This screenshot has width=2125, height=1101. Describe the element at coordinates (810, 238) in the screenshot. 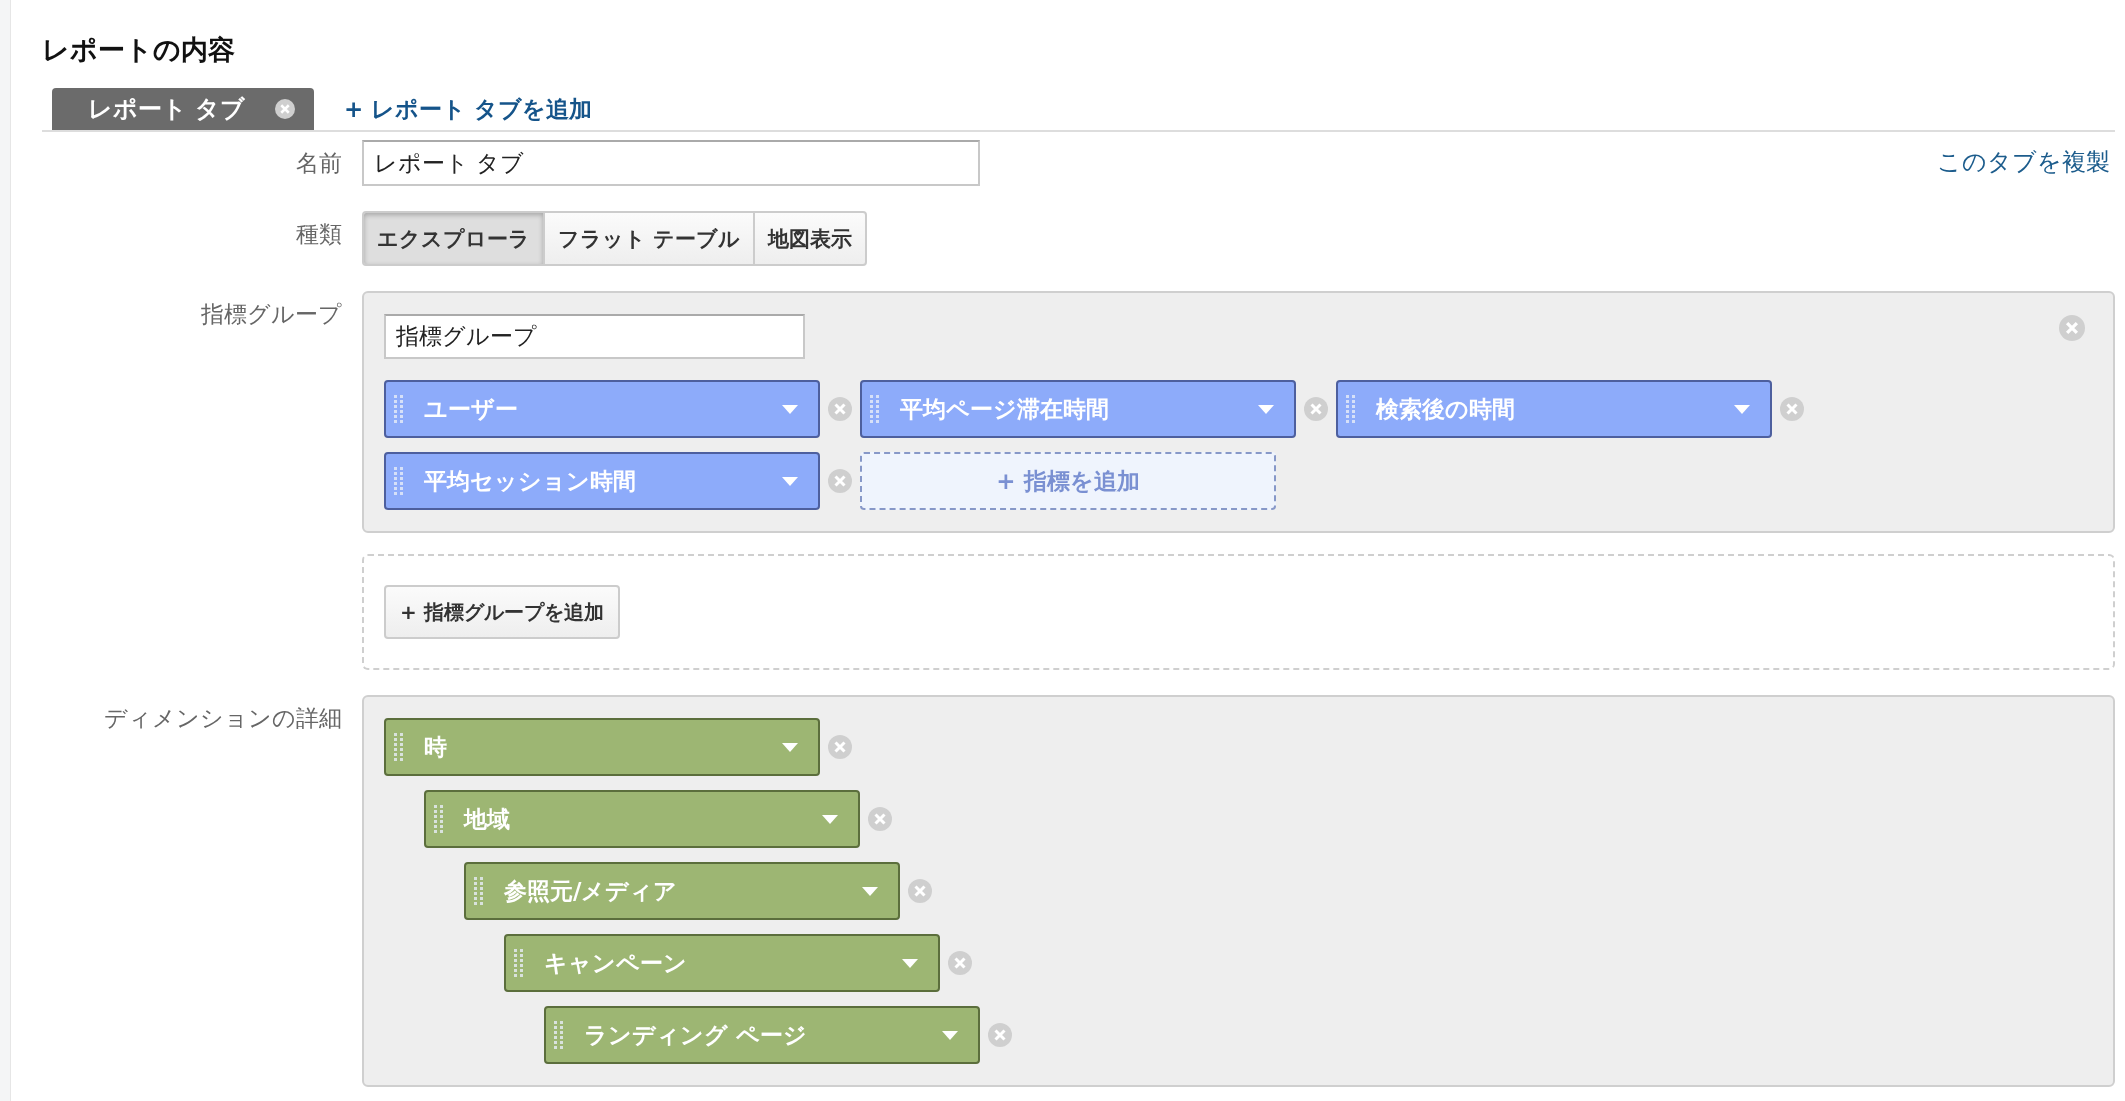

I see `type-toggle-button: 地図表示` at that location.